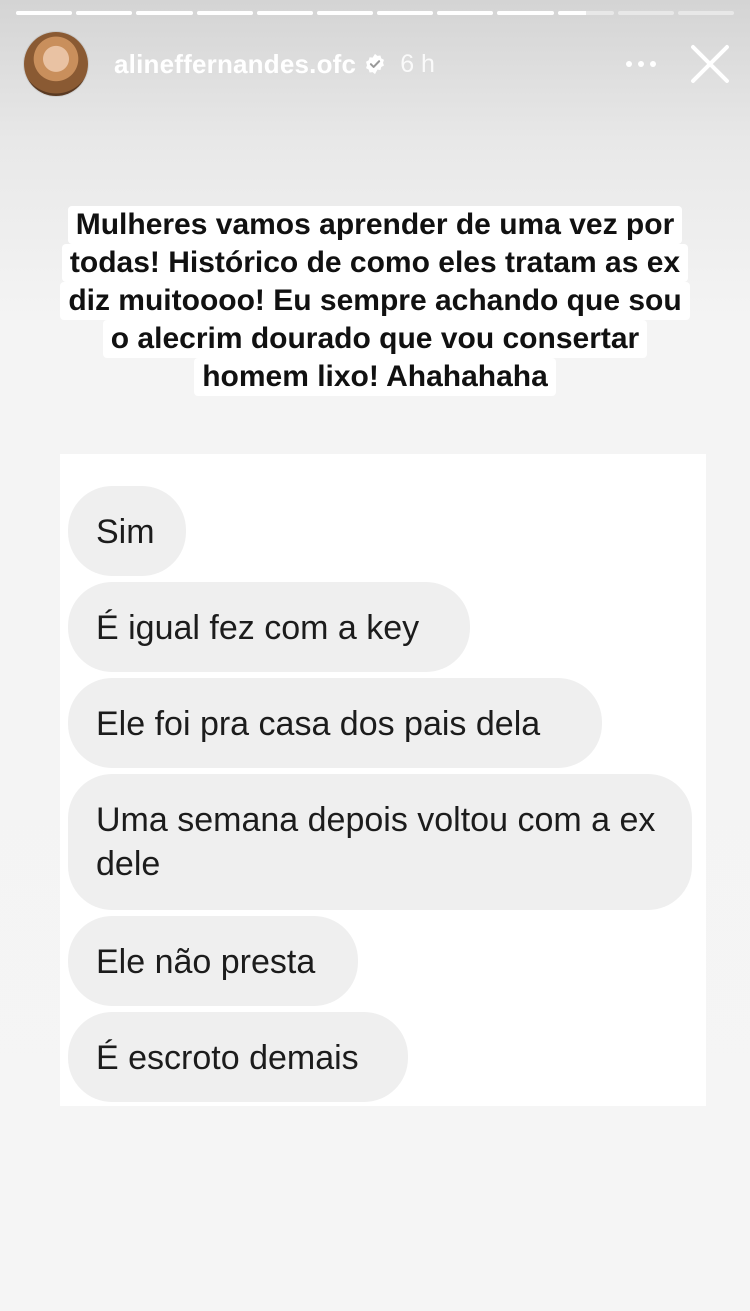  I want to click on username: alineffernandes.ofc, so click(235, 64).